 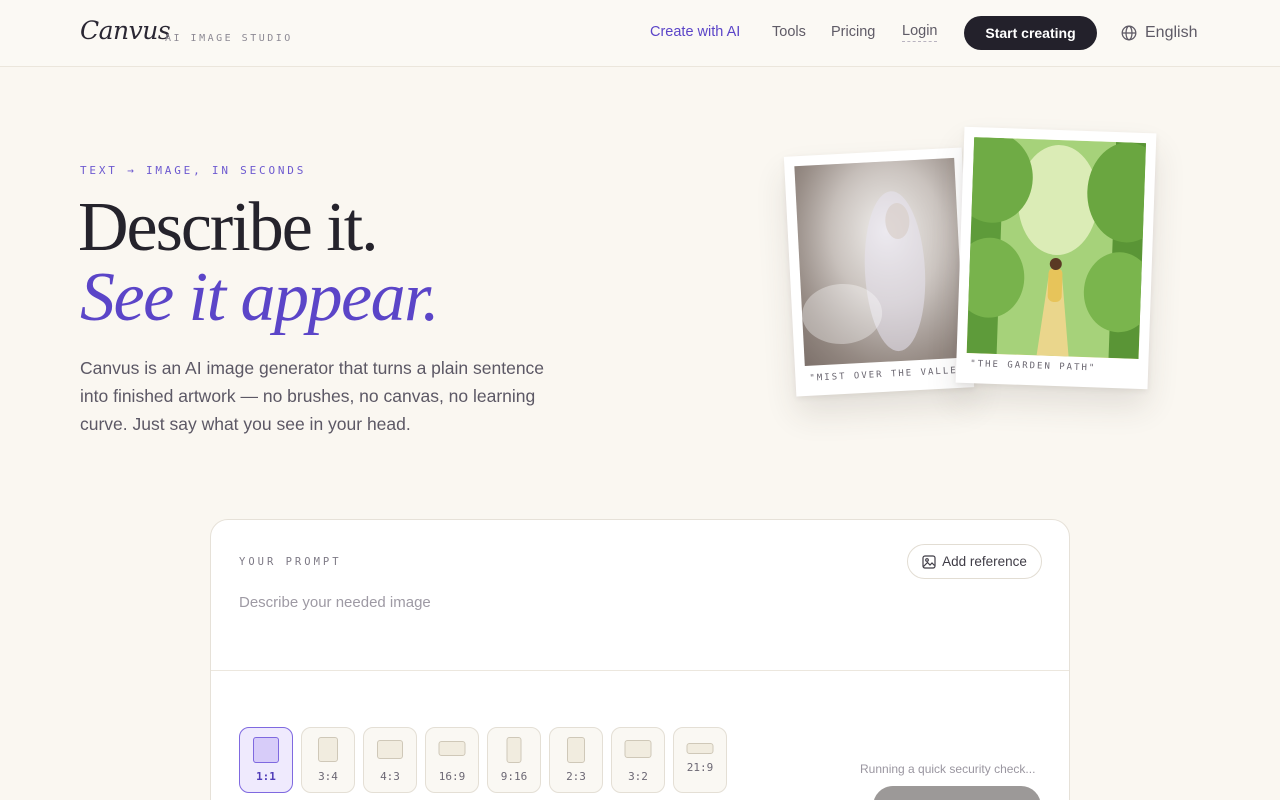 What do you see at coordinates (984, 561) in the screenshot?
I see `add-reference-label: Add reference` at bounding box center [984, 561].